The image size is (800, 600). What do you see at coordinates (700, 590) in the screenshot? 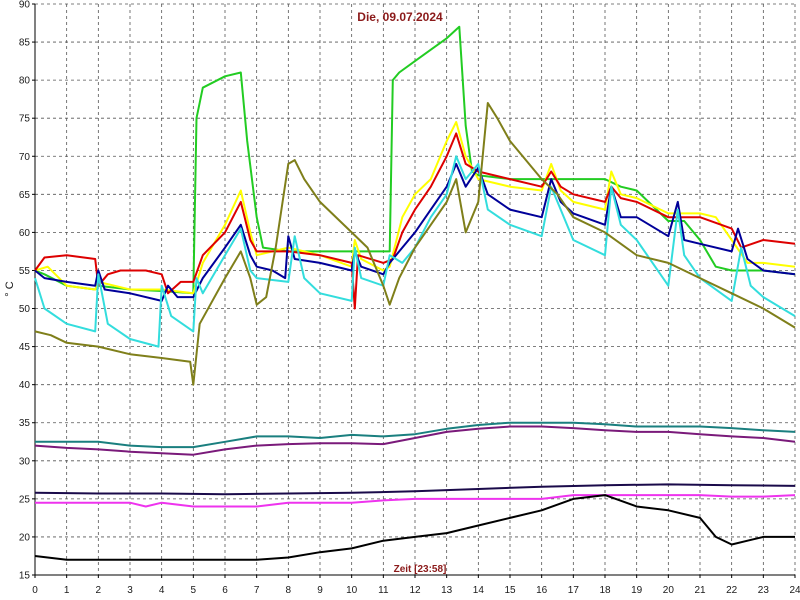
I see `x-tick-label: 21` at bounding box center [700, 590].